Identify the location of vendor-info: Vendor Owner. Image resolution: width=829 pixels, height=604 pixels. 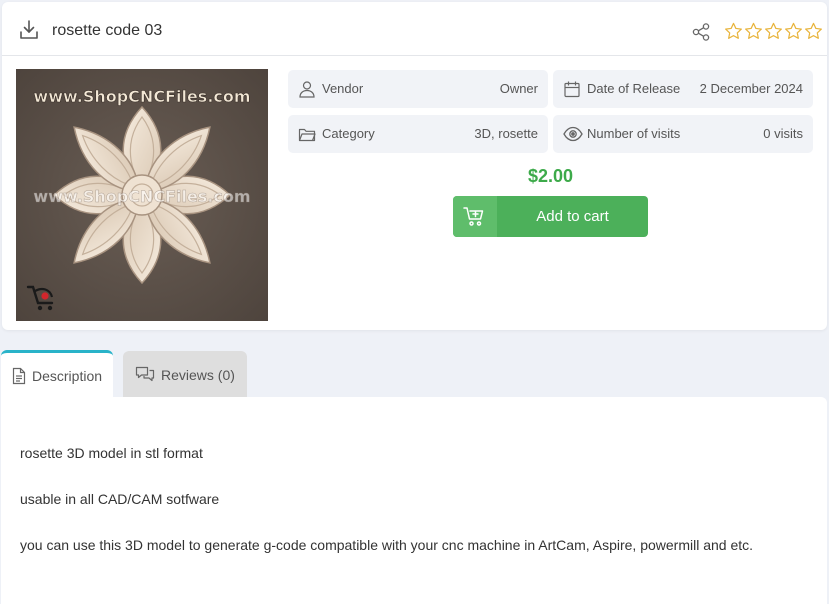
(418, 89).